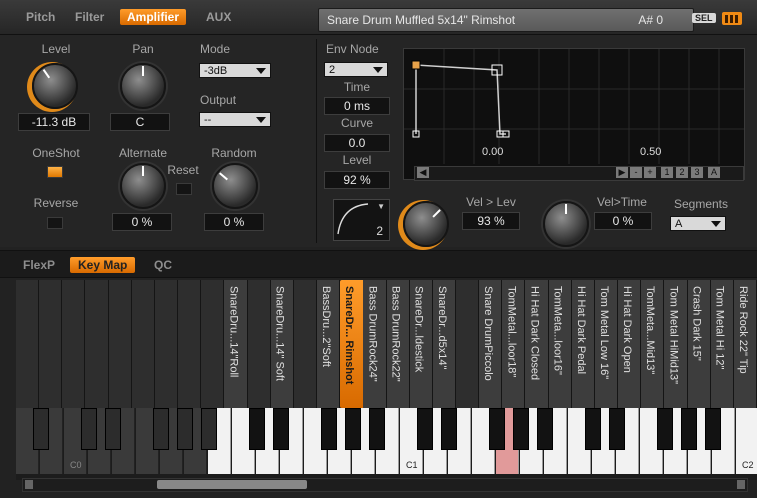  I want to click on preset-display: Snare Drum Muffled 5x14" Rimshot A# 0, so click(506, 20).